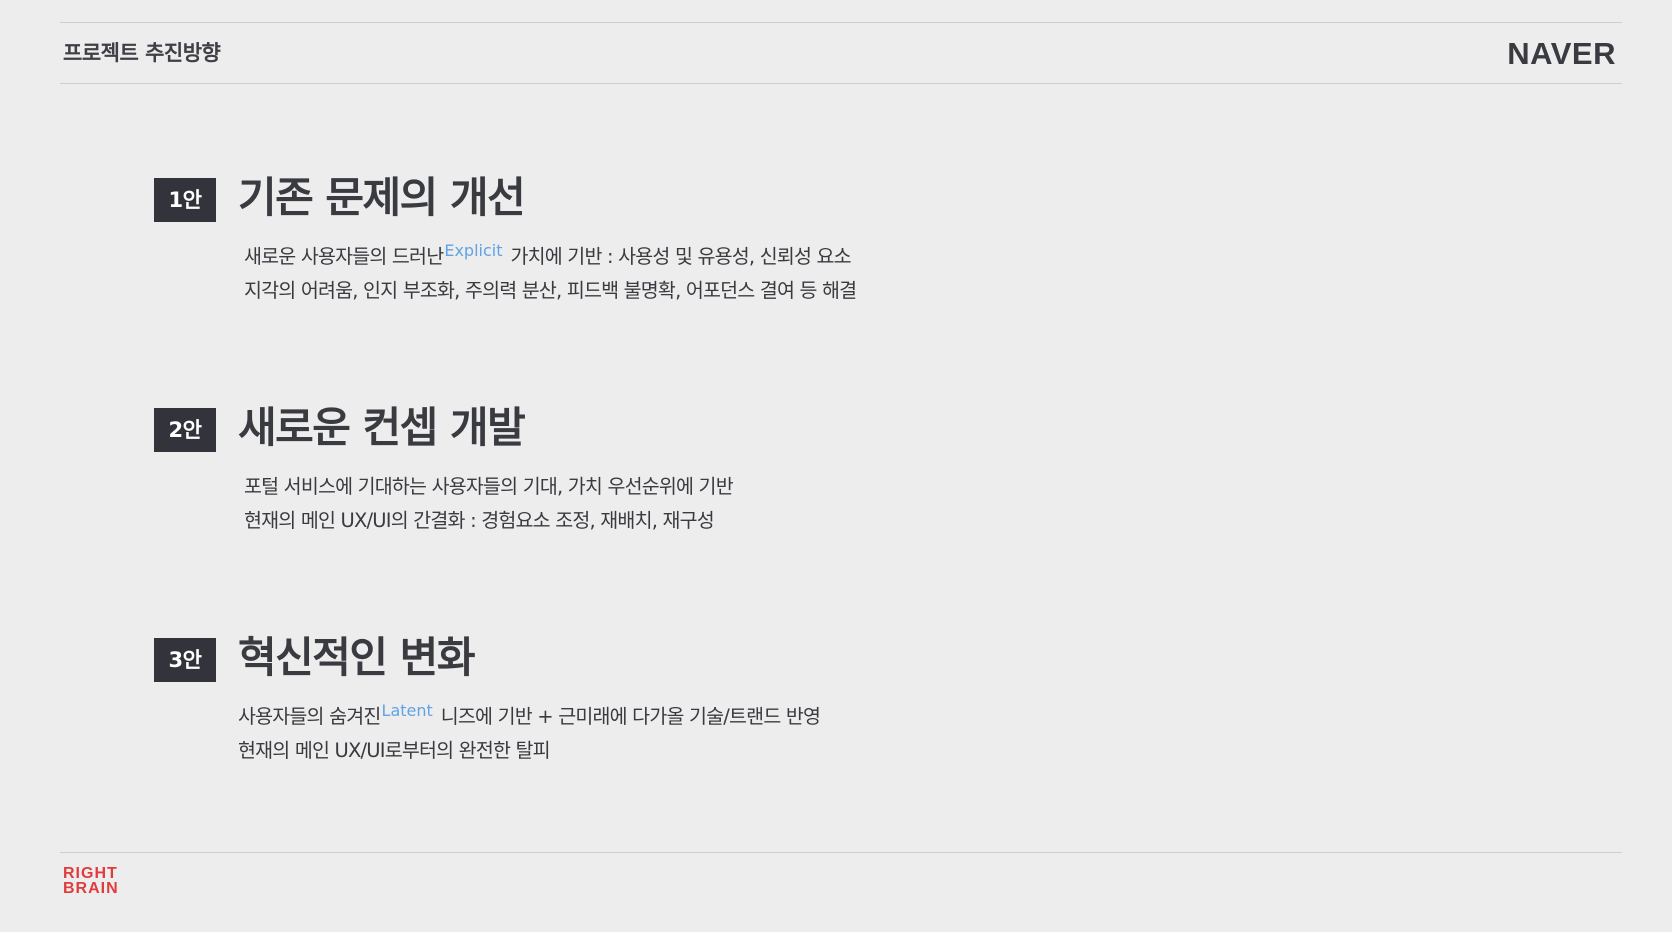  What do you see at coordinates (680, 256) in the screenshot?
I see `description-text: 가치에 기반 : 사용성 및 유용성, 신뢰성 요소` at bounding box center [680, 256].